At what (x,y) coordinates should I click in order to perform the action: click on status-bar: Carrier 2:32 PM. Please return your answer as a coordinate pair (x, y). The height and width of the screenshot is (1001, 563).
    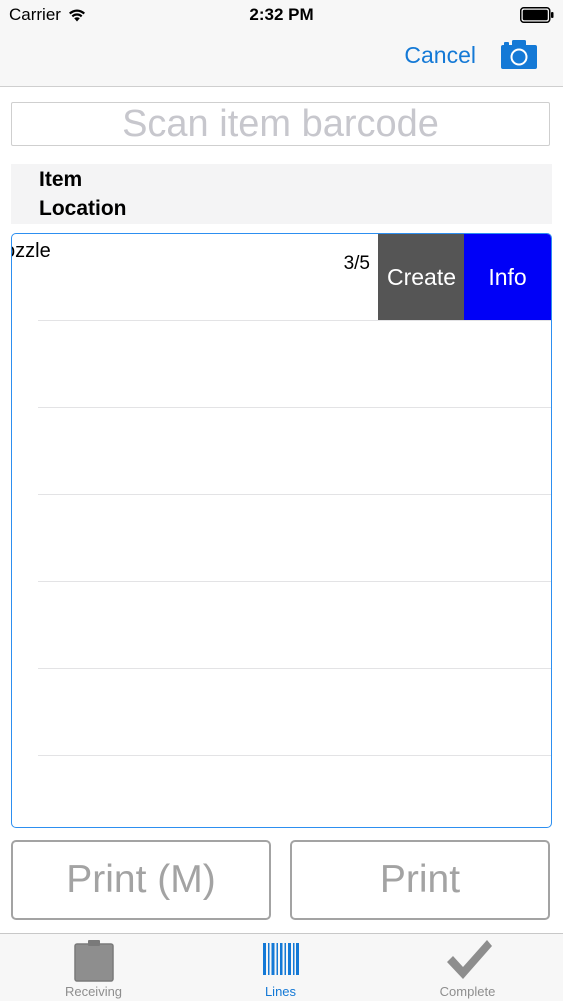
    Looking at the image, I should click on (281, 15).